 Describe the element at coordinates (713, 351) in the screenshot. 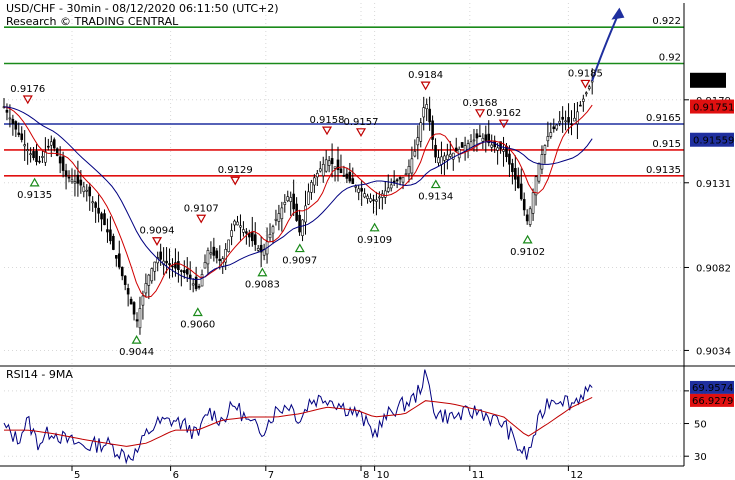

I see `price-tick-label: 0.9034` at that location.